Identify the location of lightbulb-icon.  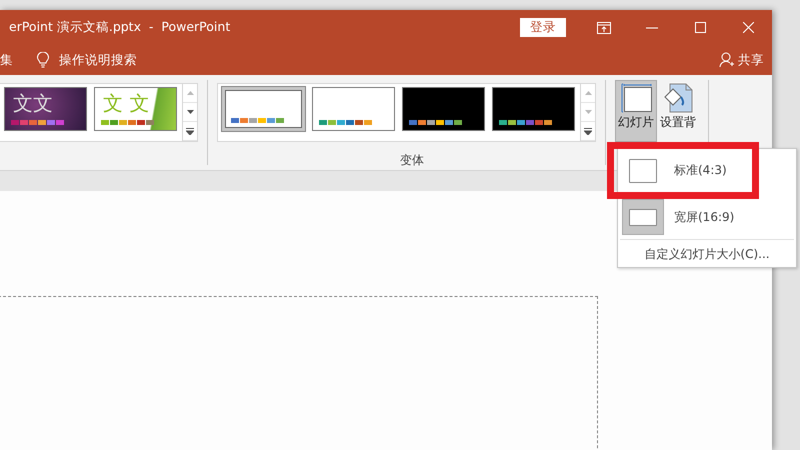
(43, 60).